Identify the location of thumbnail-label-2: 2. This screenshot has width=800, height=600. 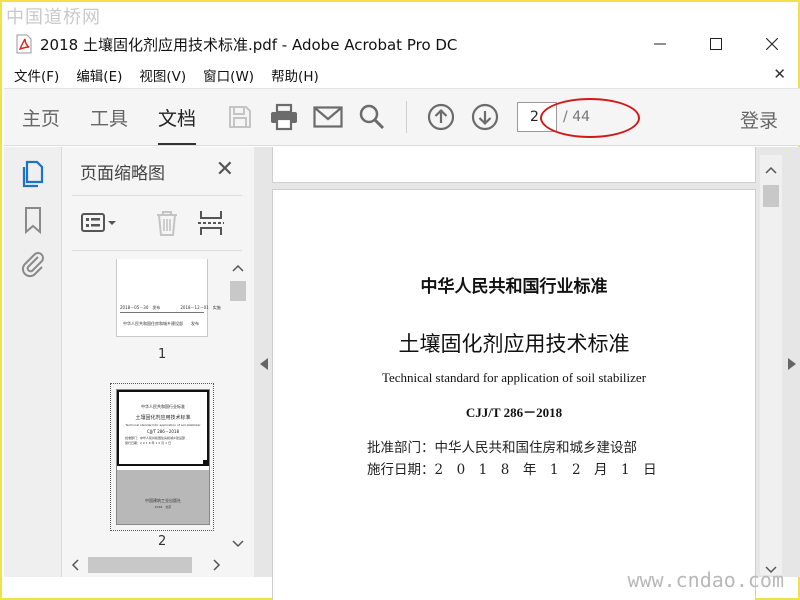
(162, 541).